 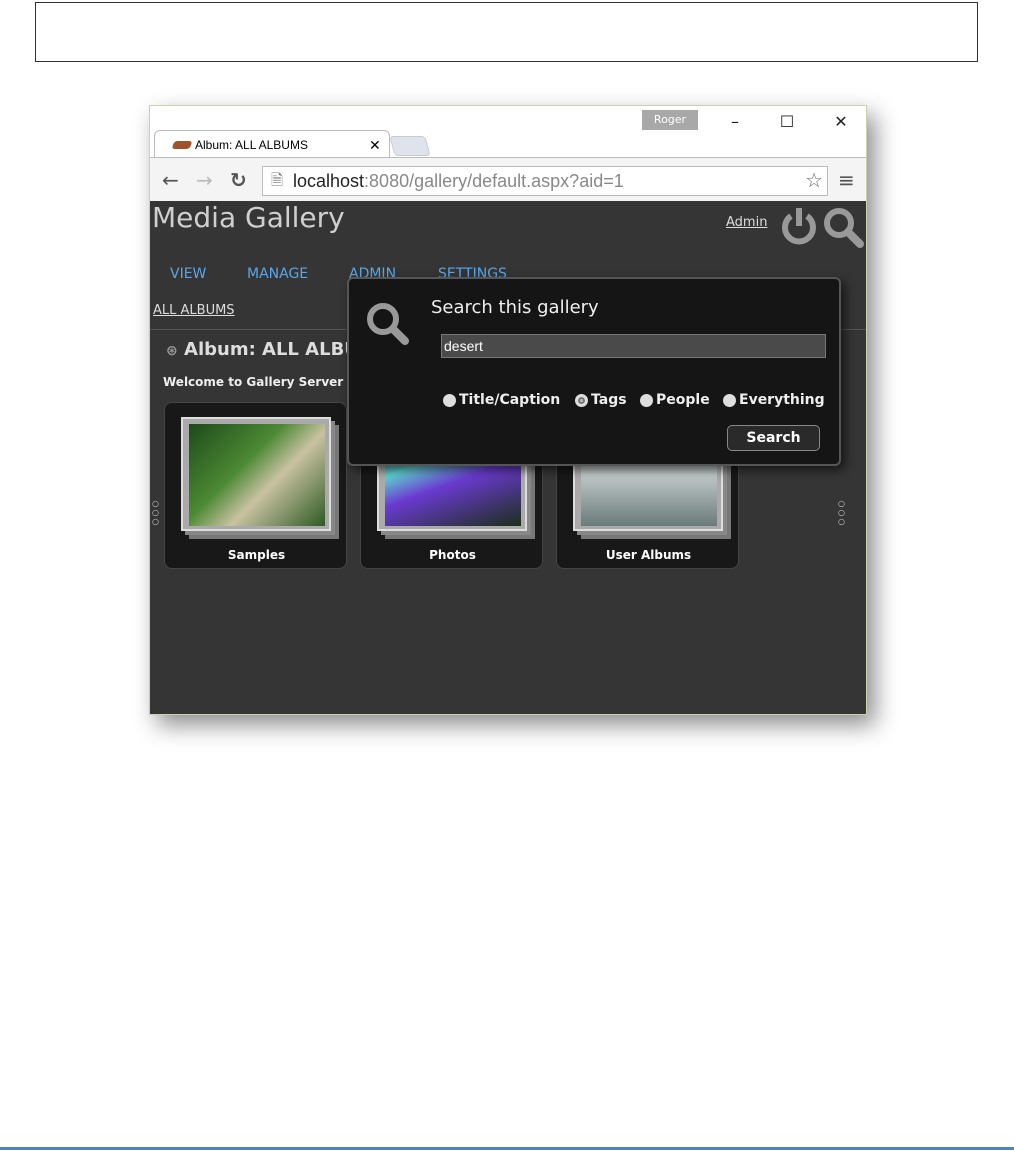 What do you see at coordinates (257, 475) in the screenshot?
I see `album-thumbnail` at bounding box center [257, 475].